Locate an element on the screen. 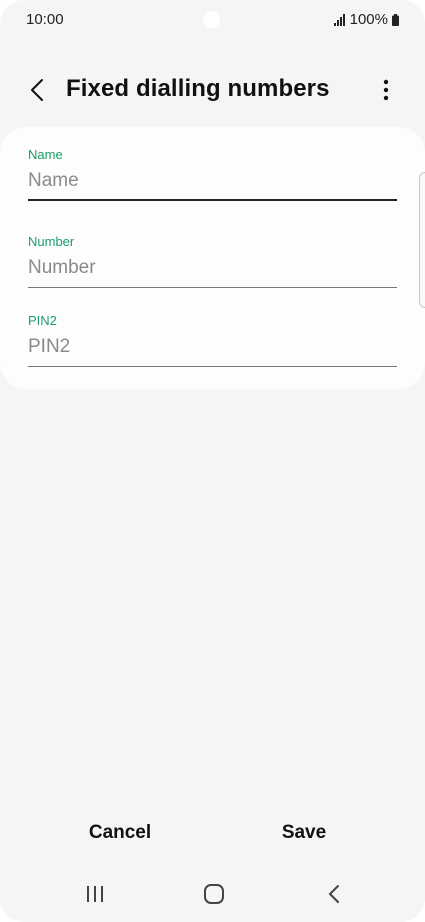  back-icon is located at coordinates (334, 894).